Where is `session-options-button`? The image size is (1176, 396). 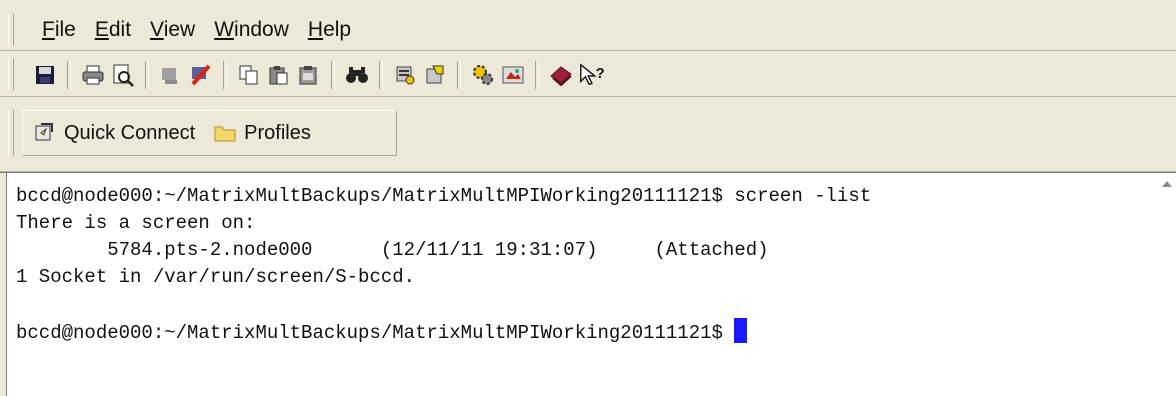 session-options-button is located at coordinates (435, 75).